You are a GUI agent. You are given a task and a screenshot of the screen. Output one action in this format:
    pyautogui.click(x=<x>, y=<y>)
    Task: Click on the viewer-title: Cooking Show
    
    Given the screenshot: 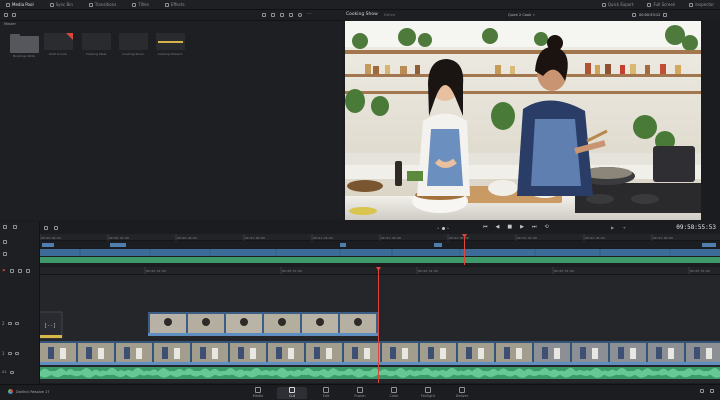 What is the action you would take?
    pyautogui.click(x=362, y=14)
    